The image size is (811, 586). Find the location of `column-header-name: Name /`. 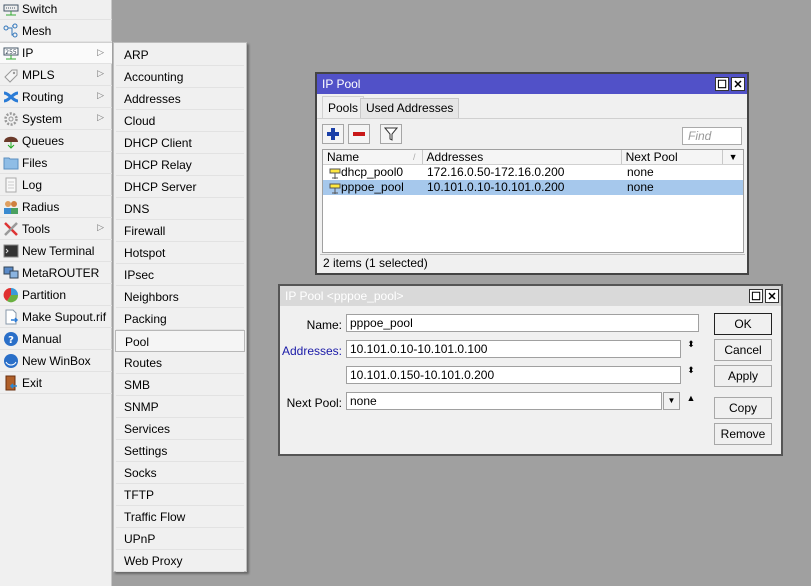

column-header-name: Name / is located at coordinates (373, 157).